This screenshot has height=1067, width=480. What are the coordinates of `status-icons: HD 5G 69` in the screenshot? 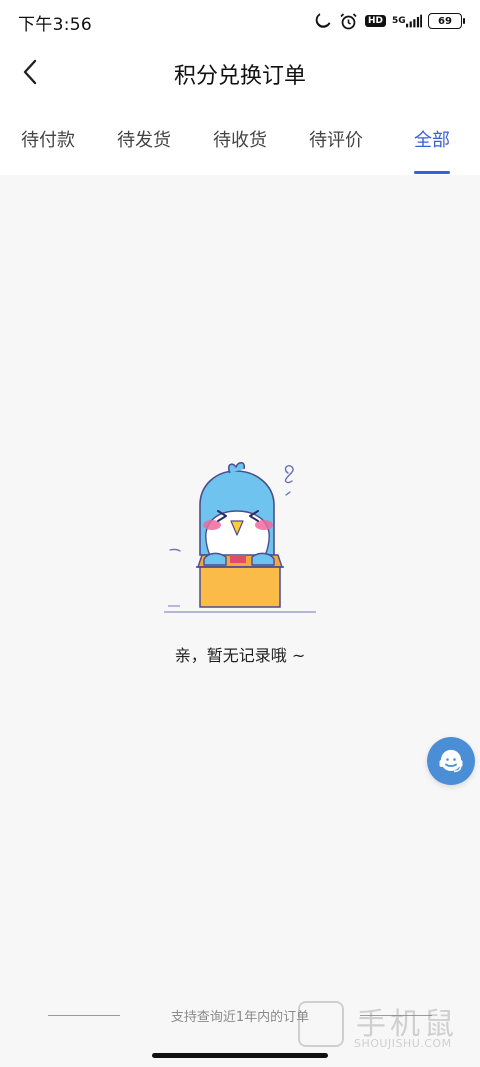 It's located at (389, 21).